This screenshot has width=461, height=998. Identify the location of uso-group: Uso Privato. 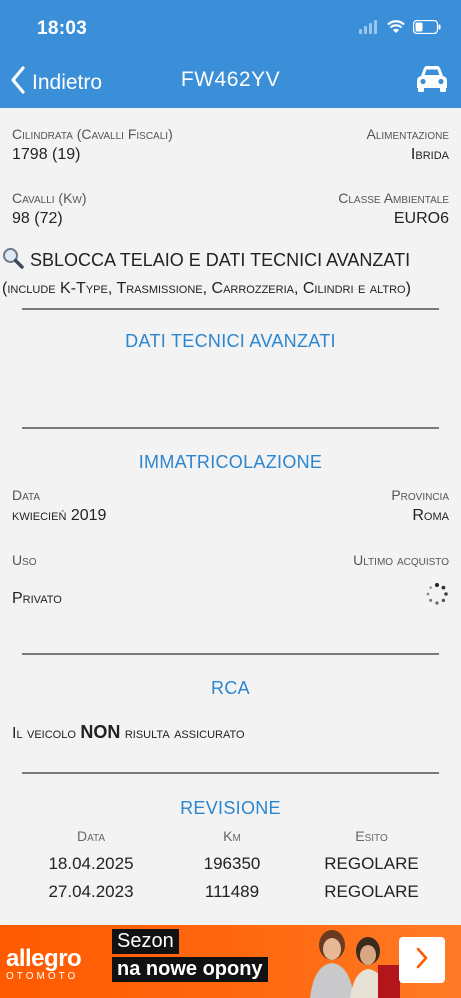
(37, 580).